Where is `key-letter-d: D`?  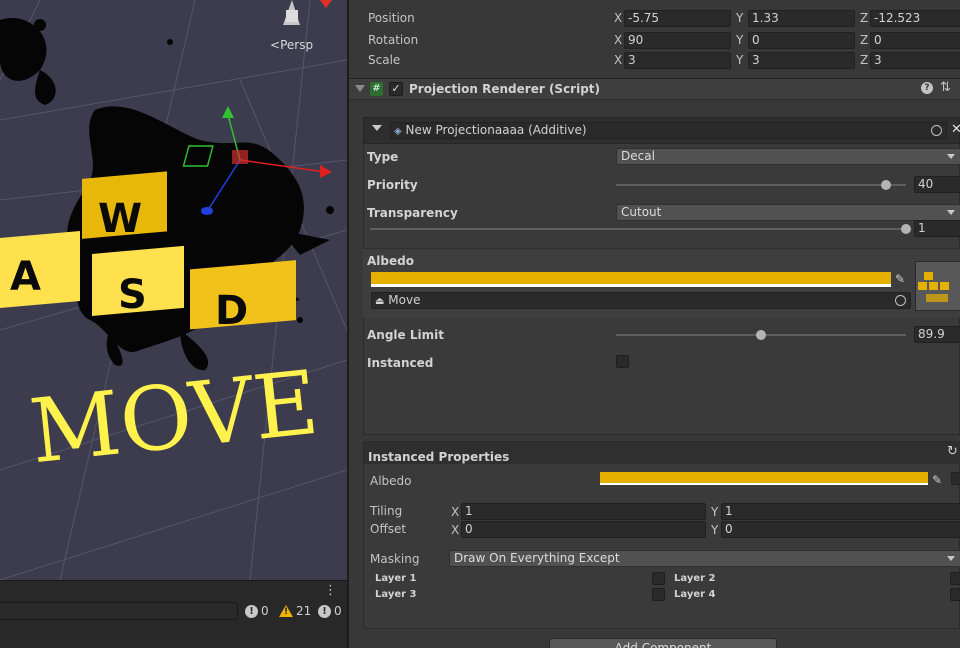 key-letter-d: D is located at coordinates (231, 311).